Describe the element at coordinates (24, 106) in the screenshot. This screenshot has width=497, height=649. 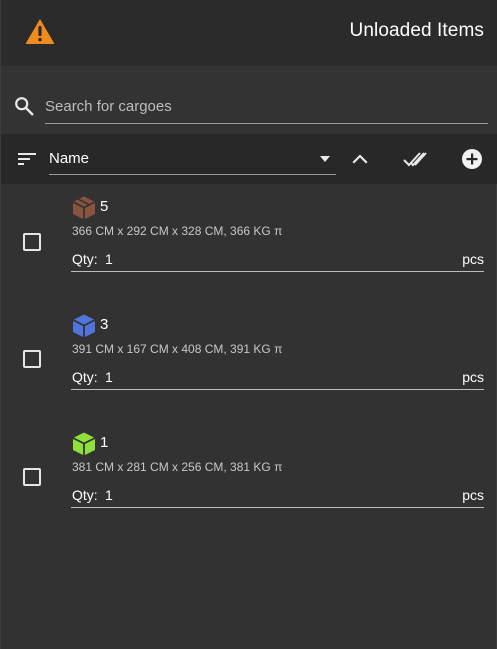
I see `search-icon` at that location.